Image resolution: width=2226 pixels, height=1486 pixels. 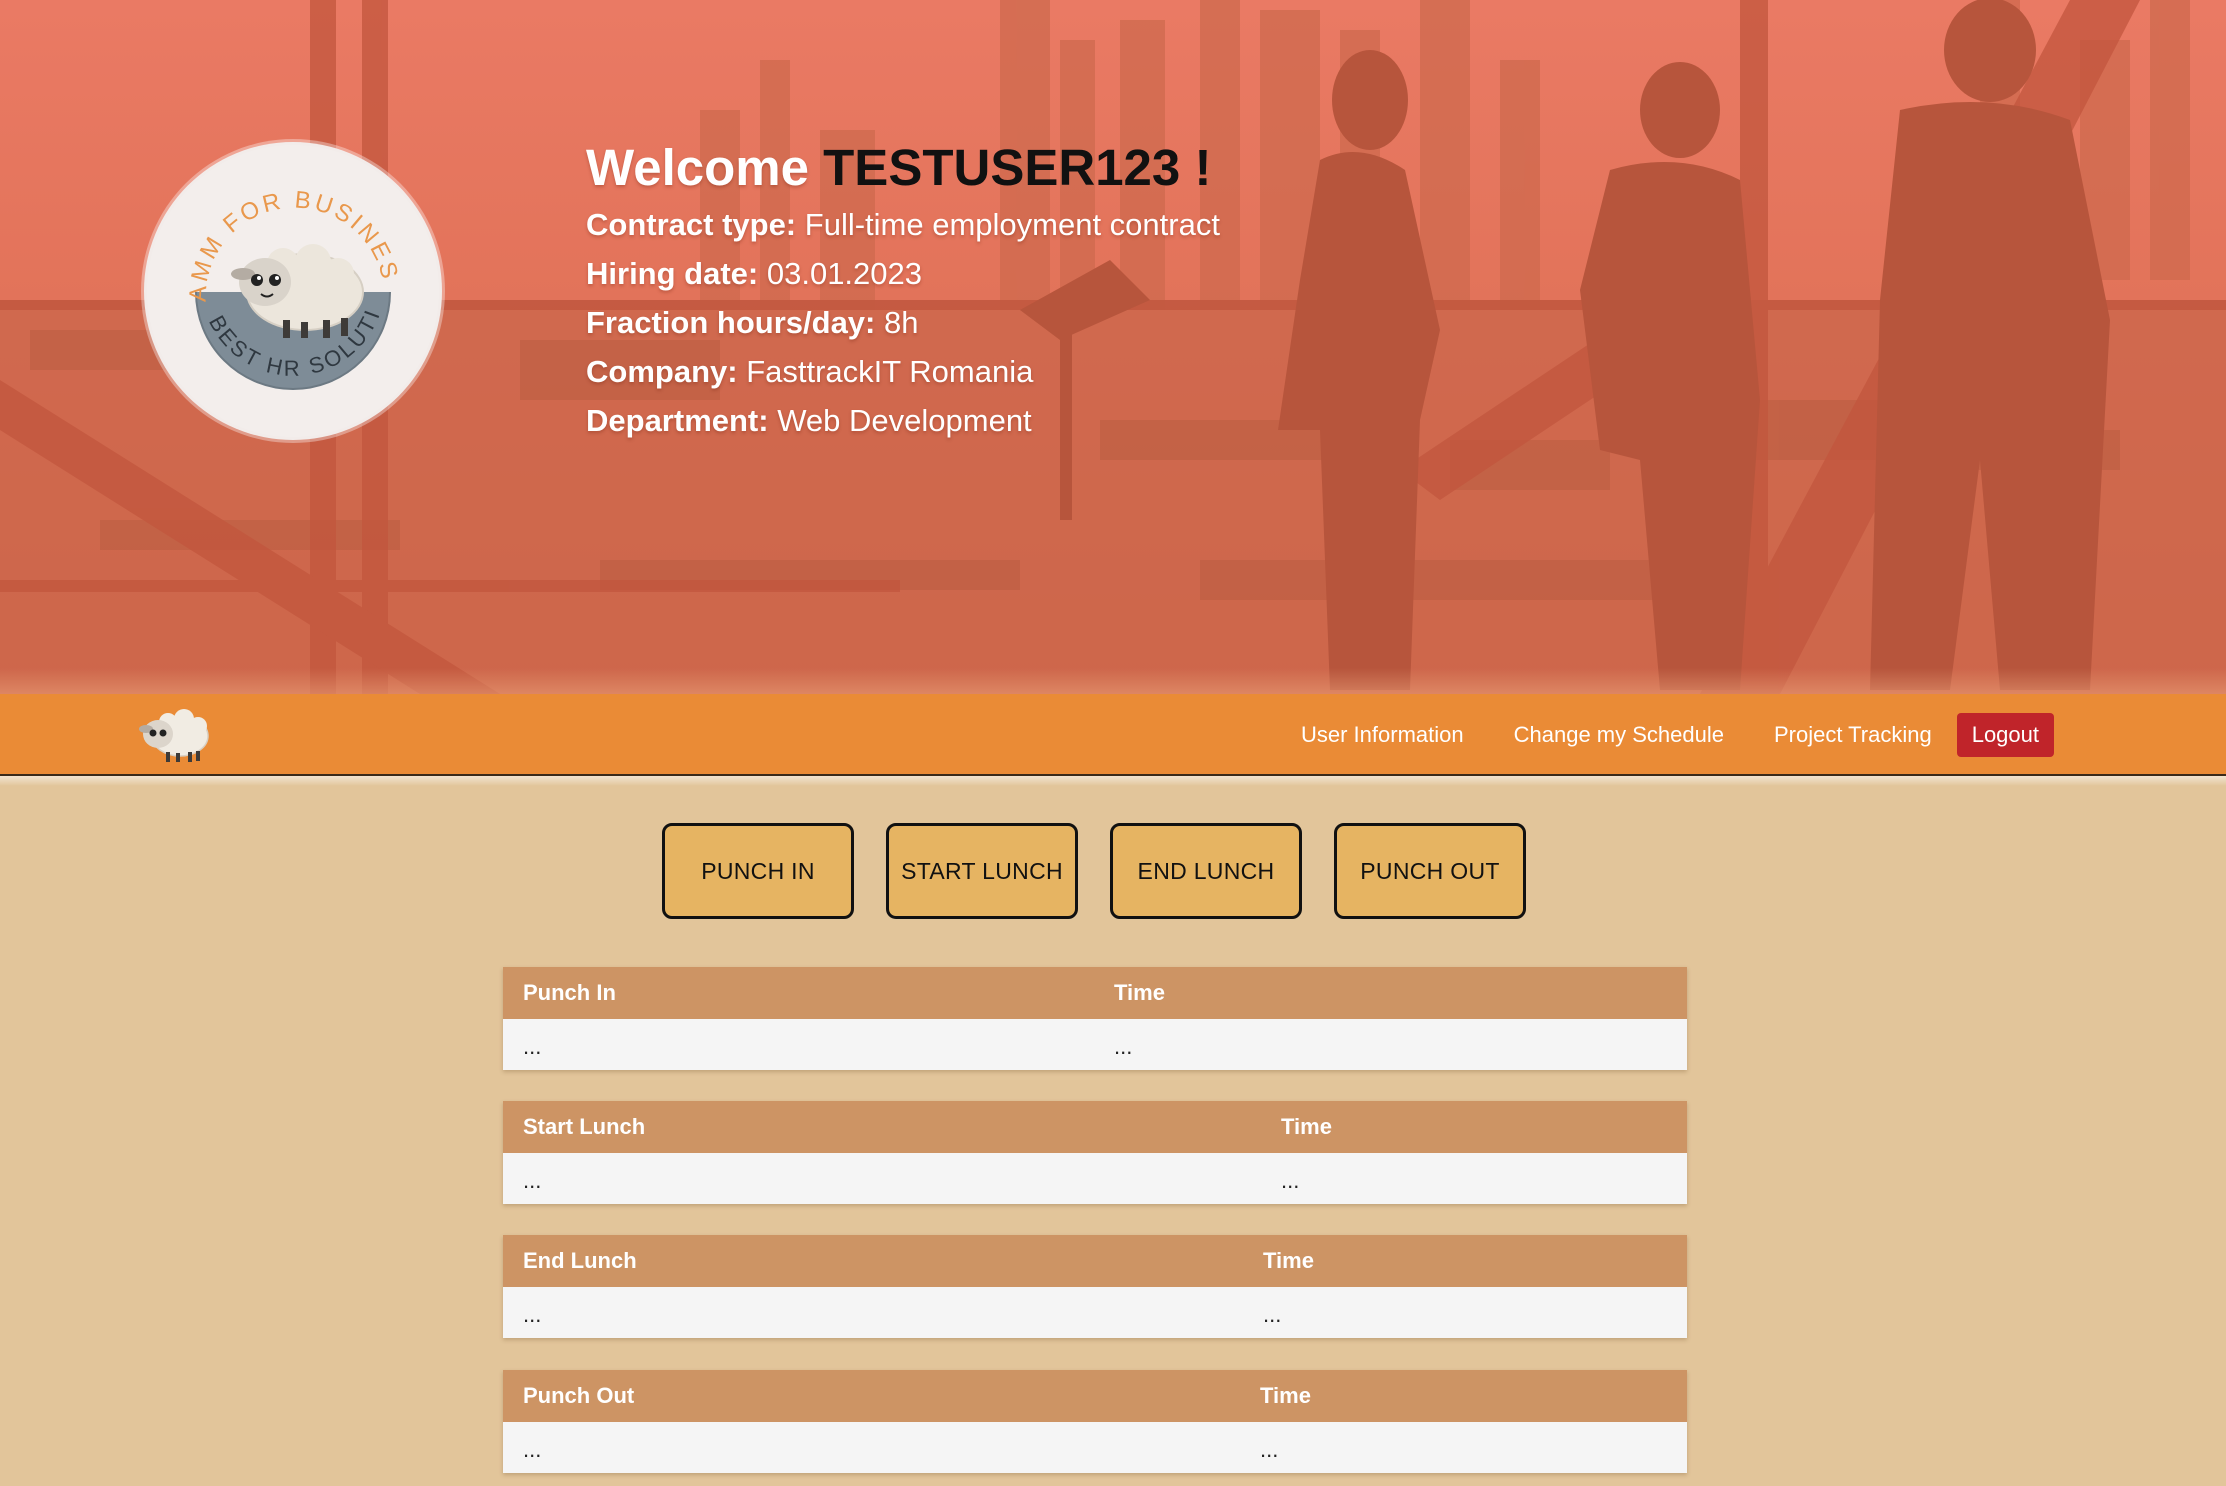 What do you see at coordinates (890, 371) in the screenshot?
I see `info-value: FasttrackIT Romania` at bounding box center [890, 371].